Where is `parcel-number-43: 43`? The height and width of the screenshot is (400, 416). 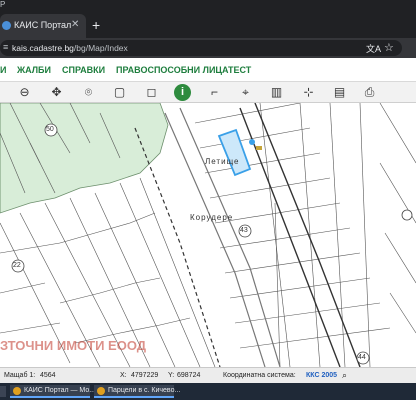
parcel-number-43: 43 is located at coordinates (244, 230).